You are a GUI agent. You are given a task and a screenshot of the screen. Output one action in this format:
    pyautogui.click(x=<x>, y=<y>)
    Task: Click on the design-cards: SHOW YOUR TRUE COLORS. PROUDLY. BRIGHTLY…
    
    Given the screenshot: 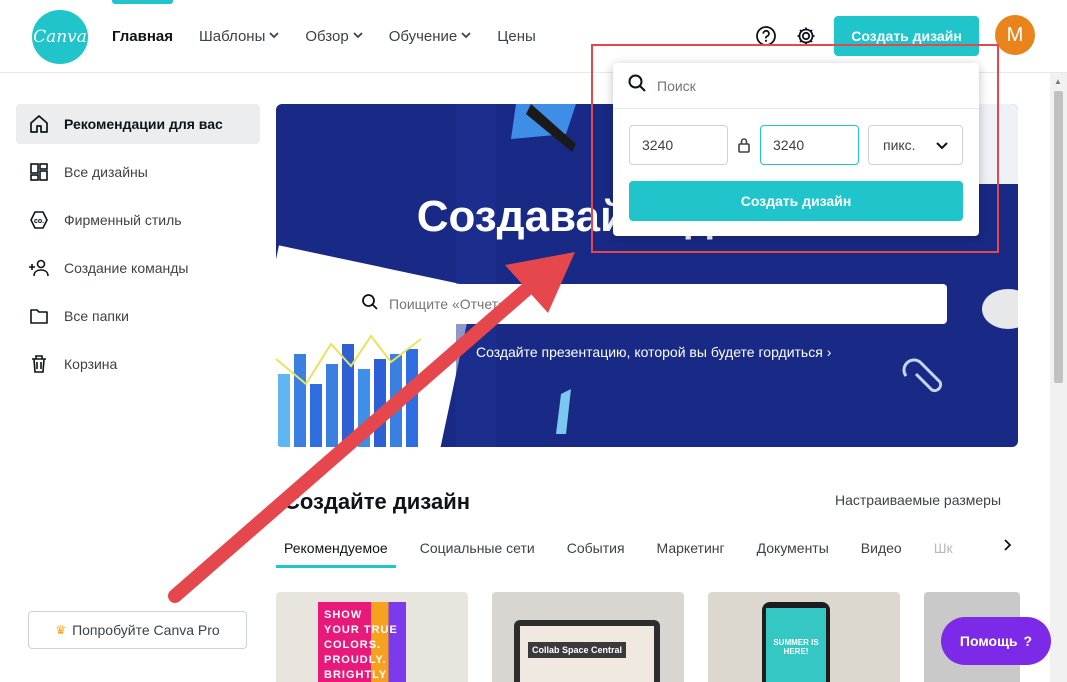 What is the action you would take?
    pyautogui.click(x=648, y=637)
    